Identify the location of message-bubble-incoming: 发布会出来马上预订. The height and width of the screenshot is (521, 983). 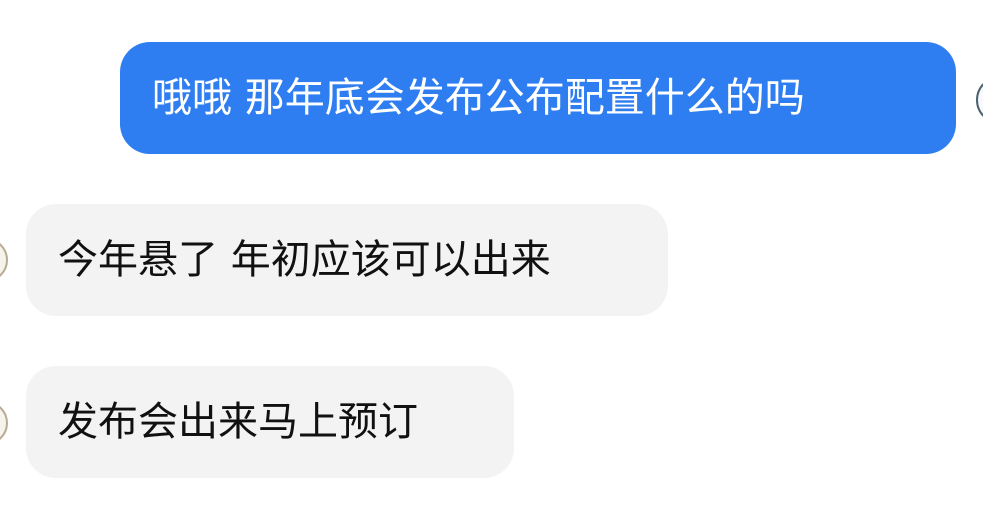
(270, 422).